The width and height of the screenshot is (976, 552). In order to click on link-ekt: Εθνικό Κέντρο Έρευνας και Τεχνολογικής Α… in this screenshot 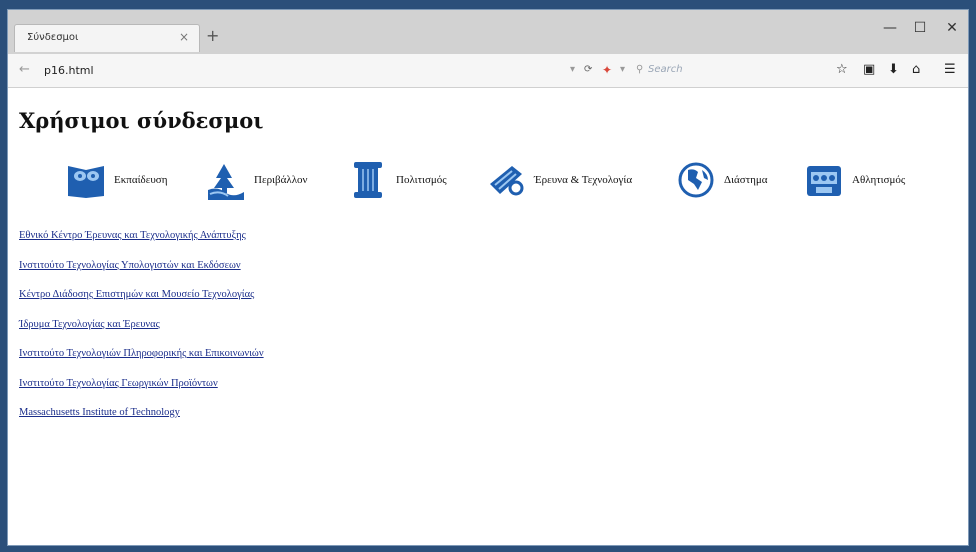, I will do `click(141, 245)`.